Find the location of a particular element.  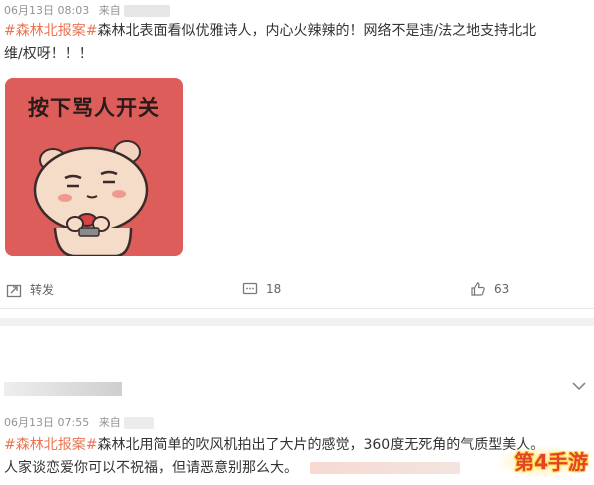

like-button: 63 is located at coordinates (489, 289).